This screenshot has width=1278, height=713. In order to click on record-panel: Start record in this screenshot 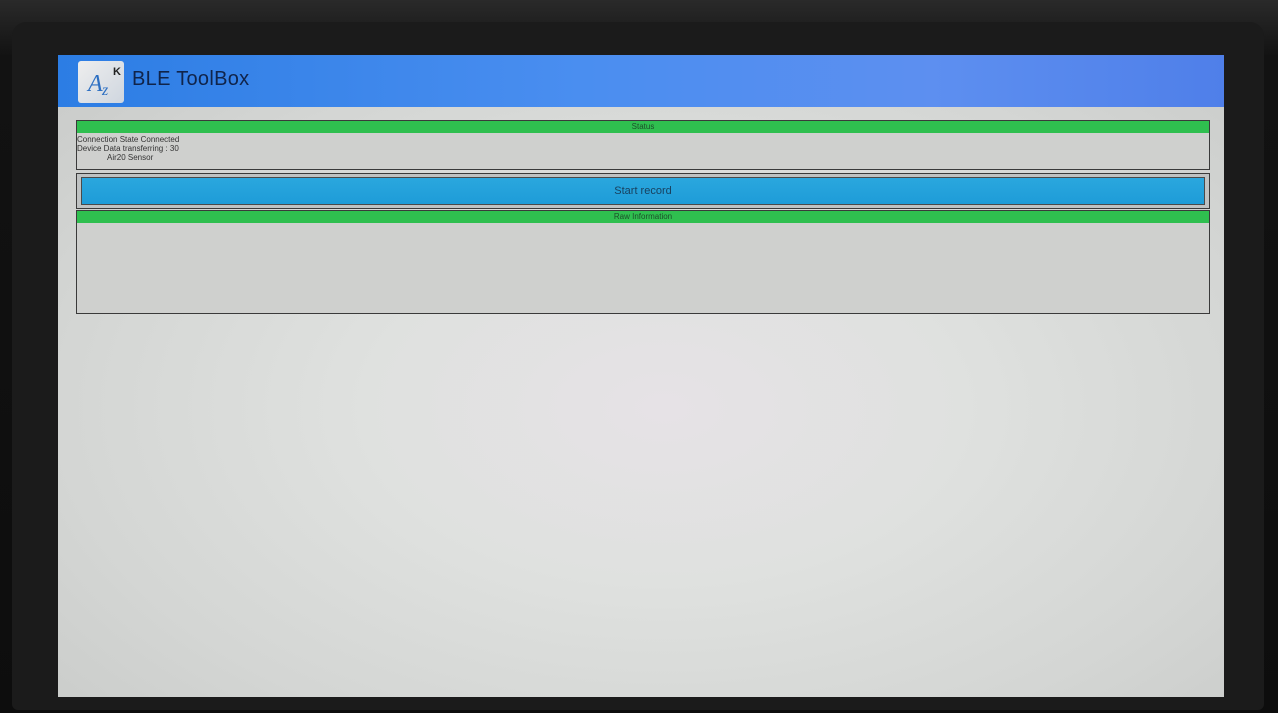, I will do `click(643, 191)`.